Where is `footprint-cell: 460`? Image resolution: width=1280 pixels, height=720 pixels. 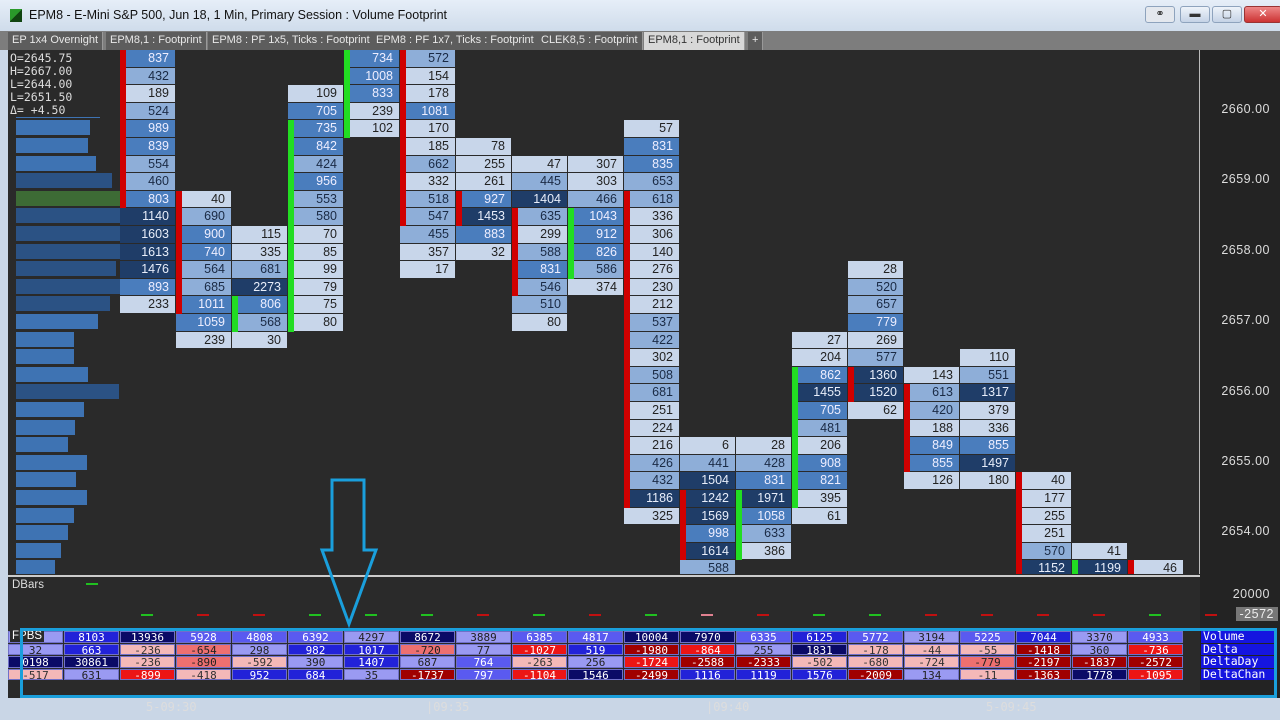 footprint-cell: 460 is located at coordinates (147, 181).